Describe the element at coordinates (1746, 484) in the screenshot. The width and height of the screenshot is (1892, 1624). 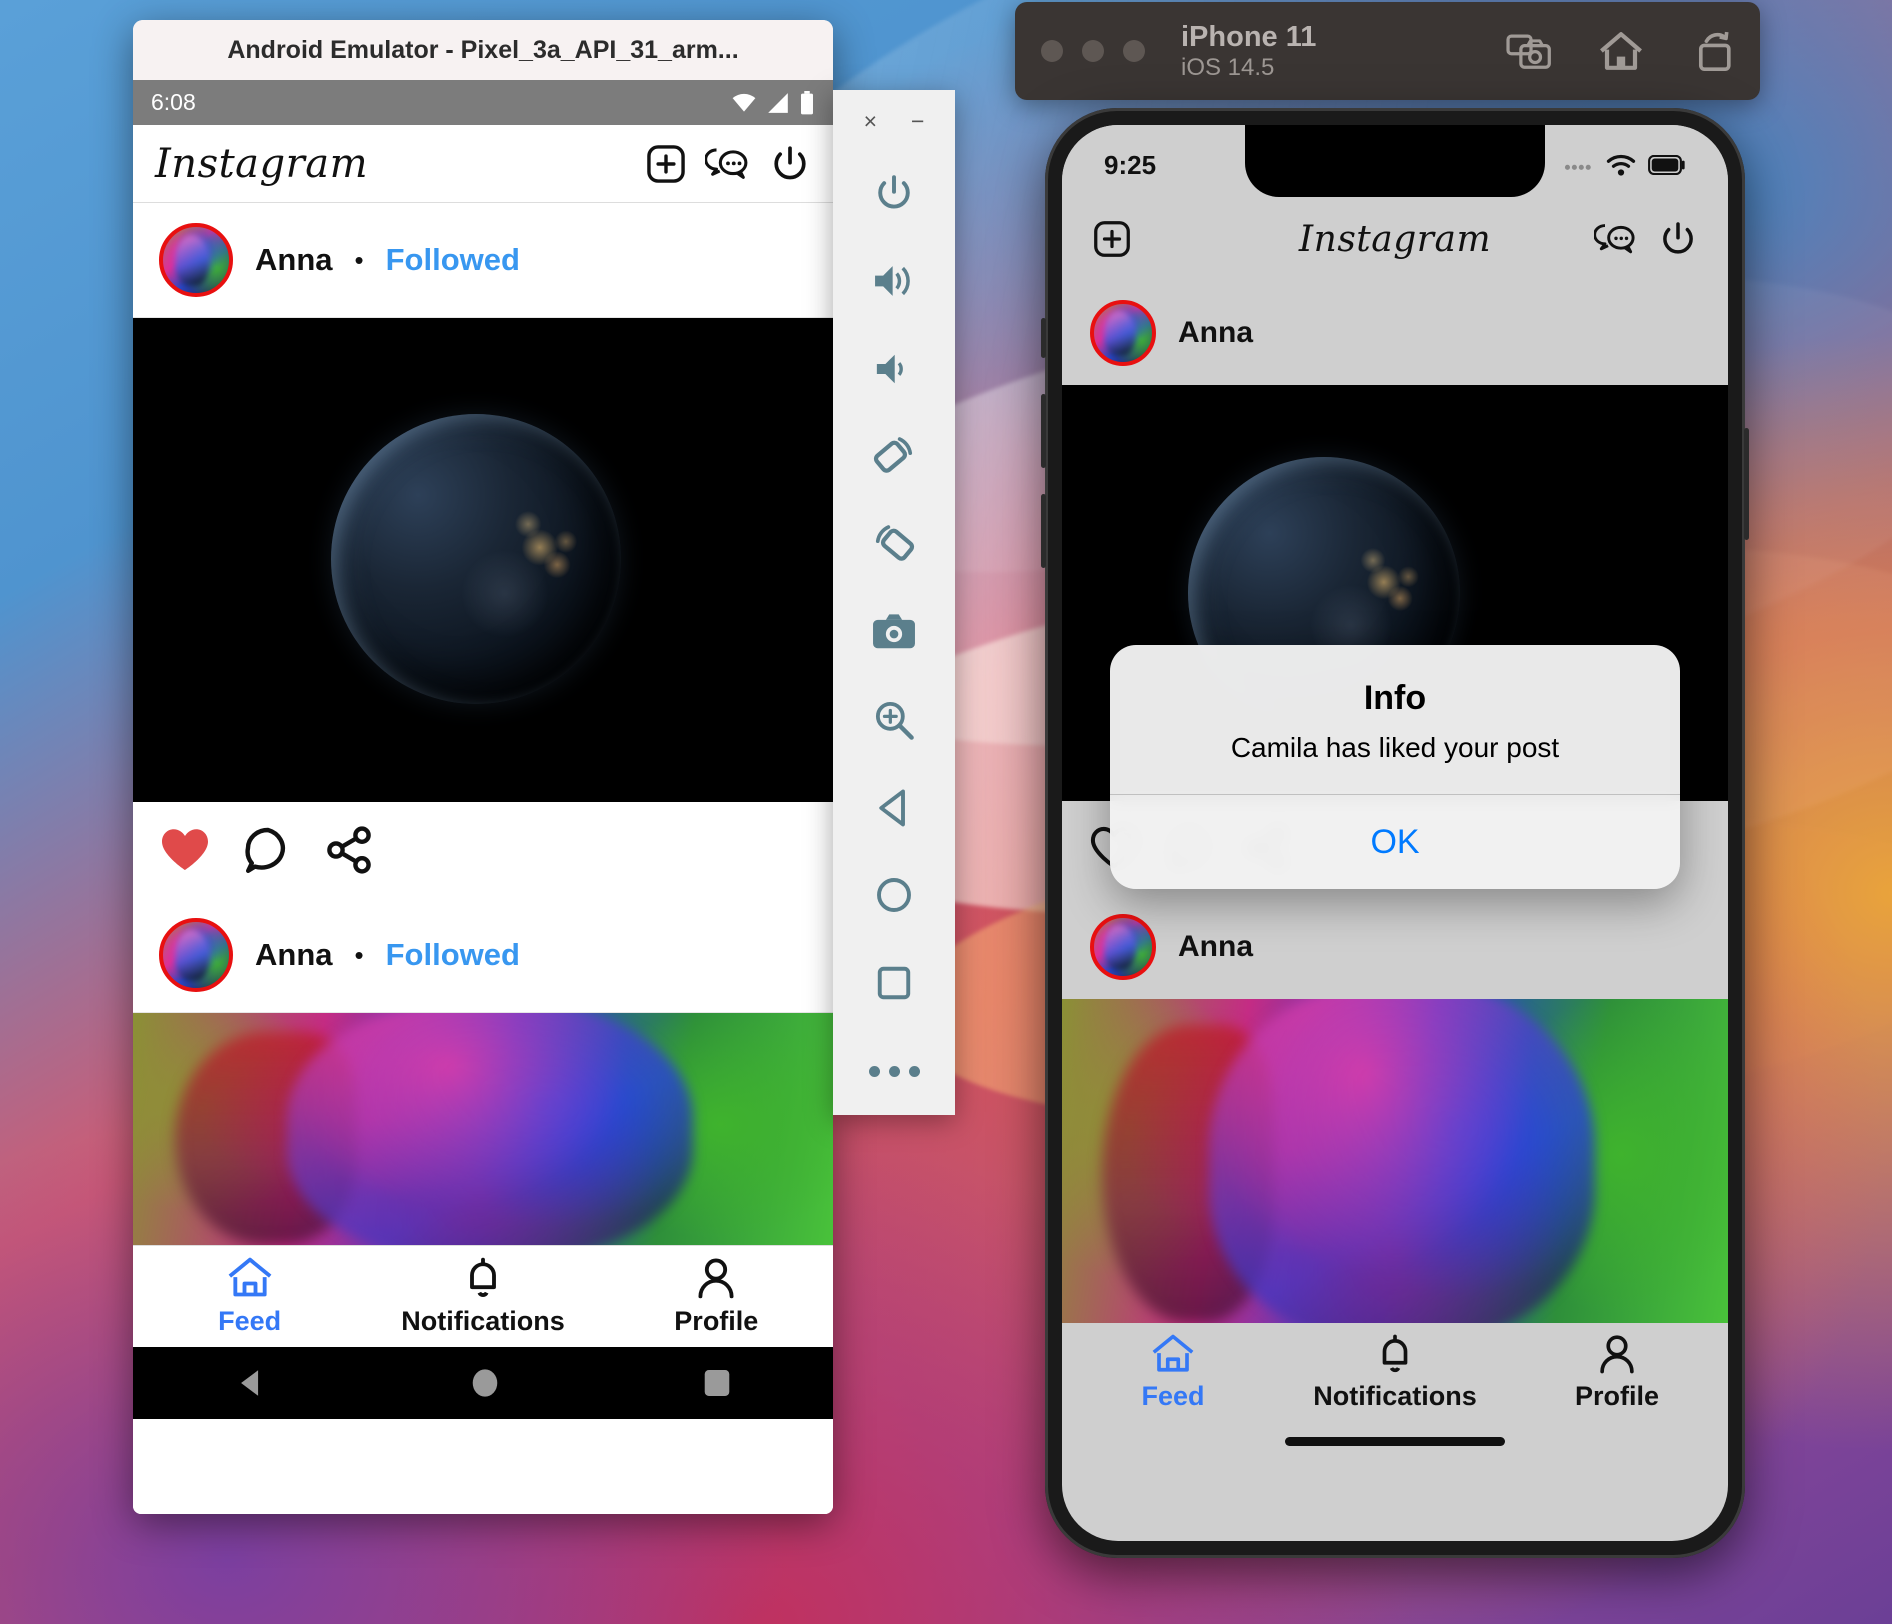
I see `side-power-button` at that location.